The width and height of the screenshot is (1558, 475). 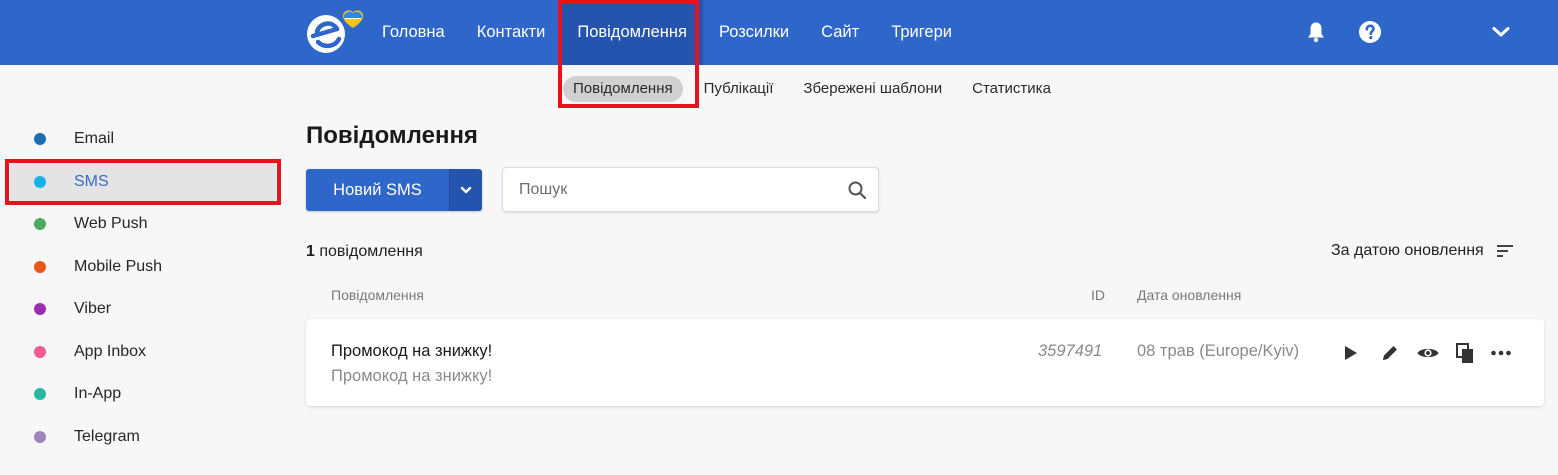 What do you see at coordinates (377, 295) in the screenshot?
I see `column-header-message: Повідомлення` at bounding box center [377, 295].